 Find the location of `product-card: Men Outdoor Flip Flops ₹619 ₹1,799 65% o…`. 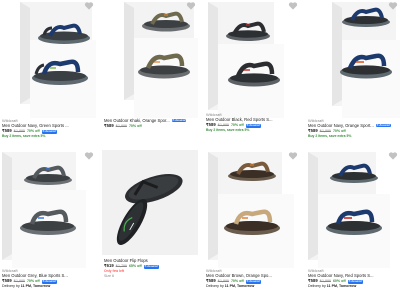

product-card: Men Outdoor Flip Flops ₹619 ₹1,799 65% o… is located at coordinates (150, 228).